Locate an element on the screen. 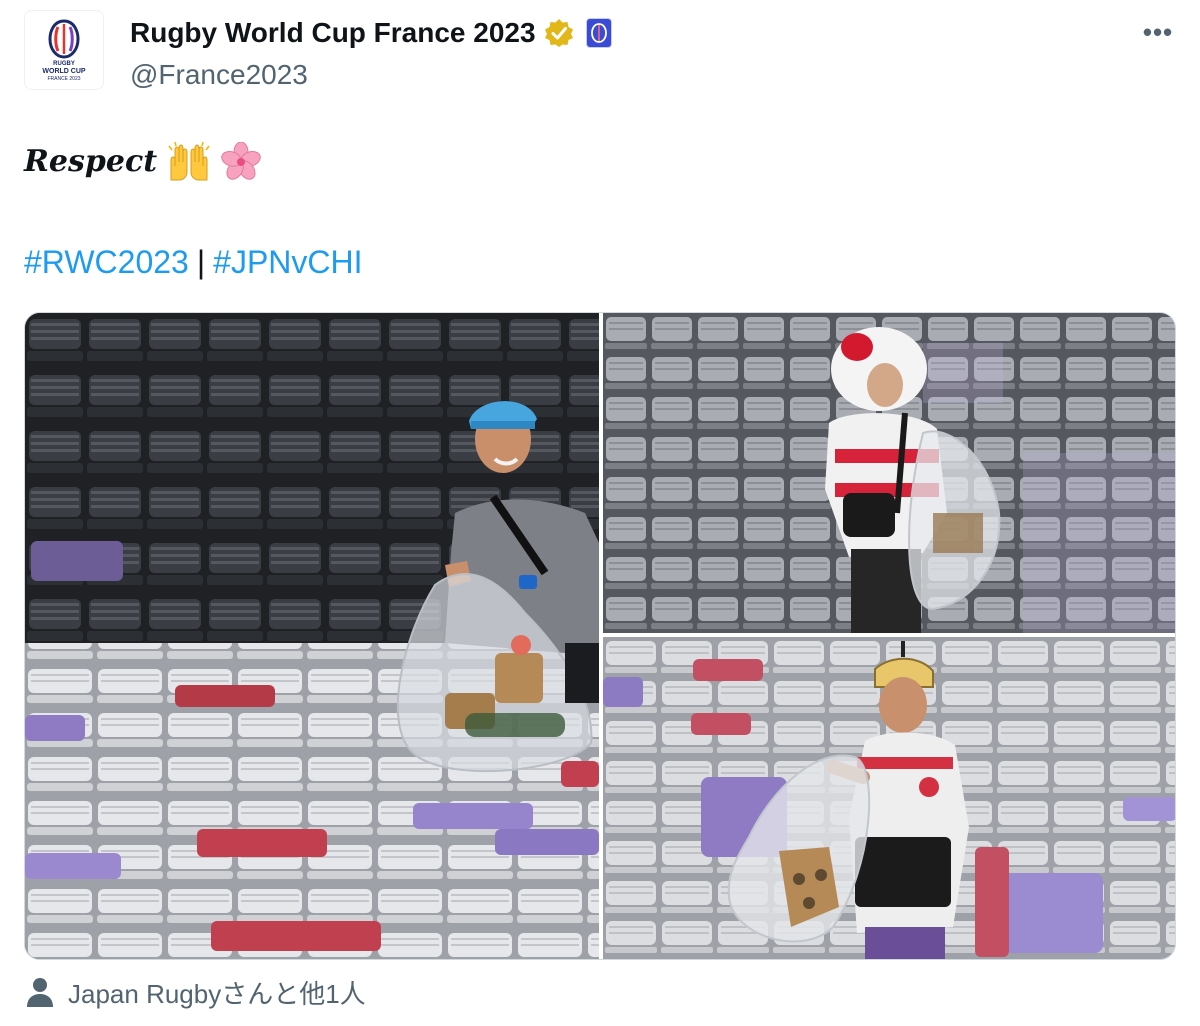 This screenshot has height=1026, width=1200. tagged-users-link: Japan Rugbyさんと他1人 is located at coordinates (196, 992).